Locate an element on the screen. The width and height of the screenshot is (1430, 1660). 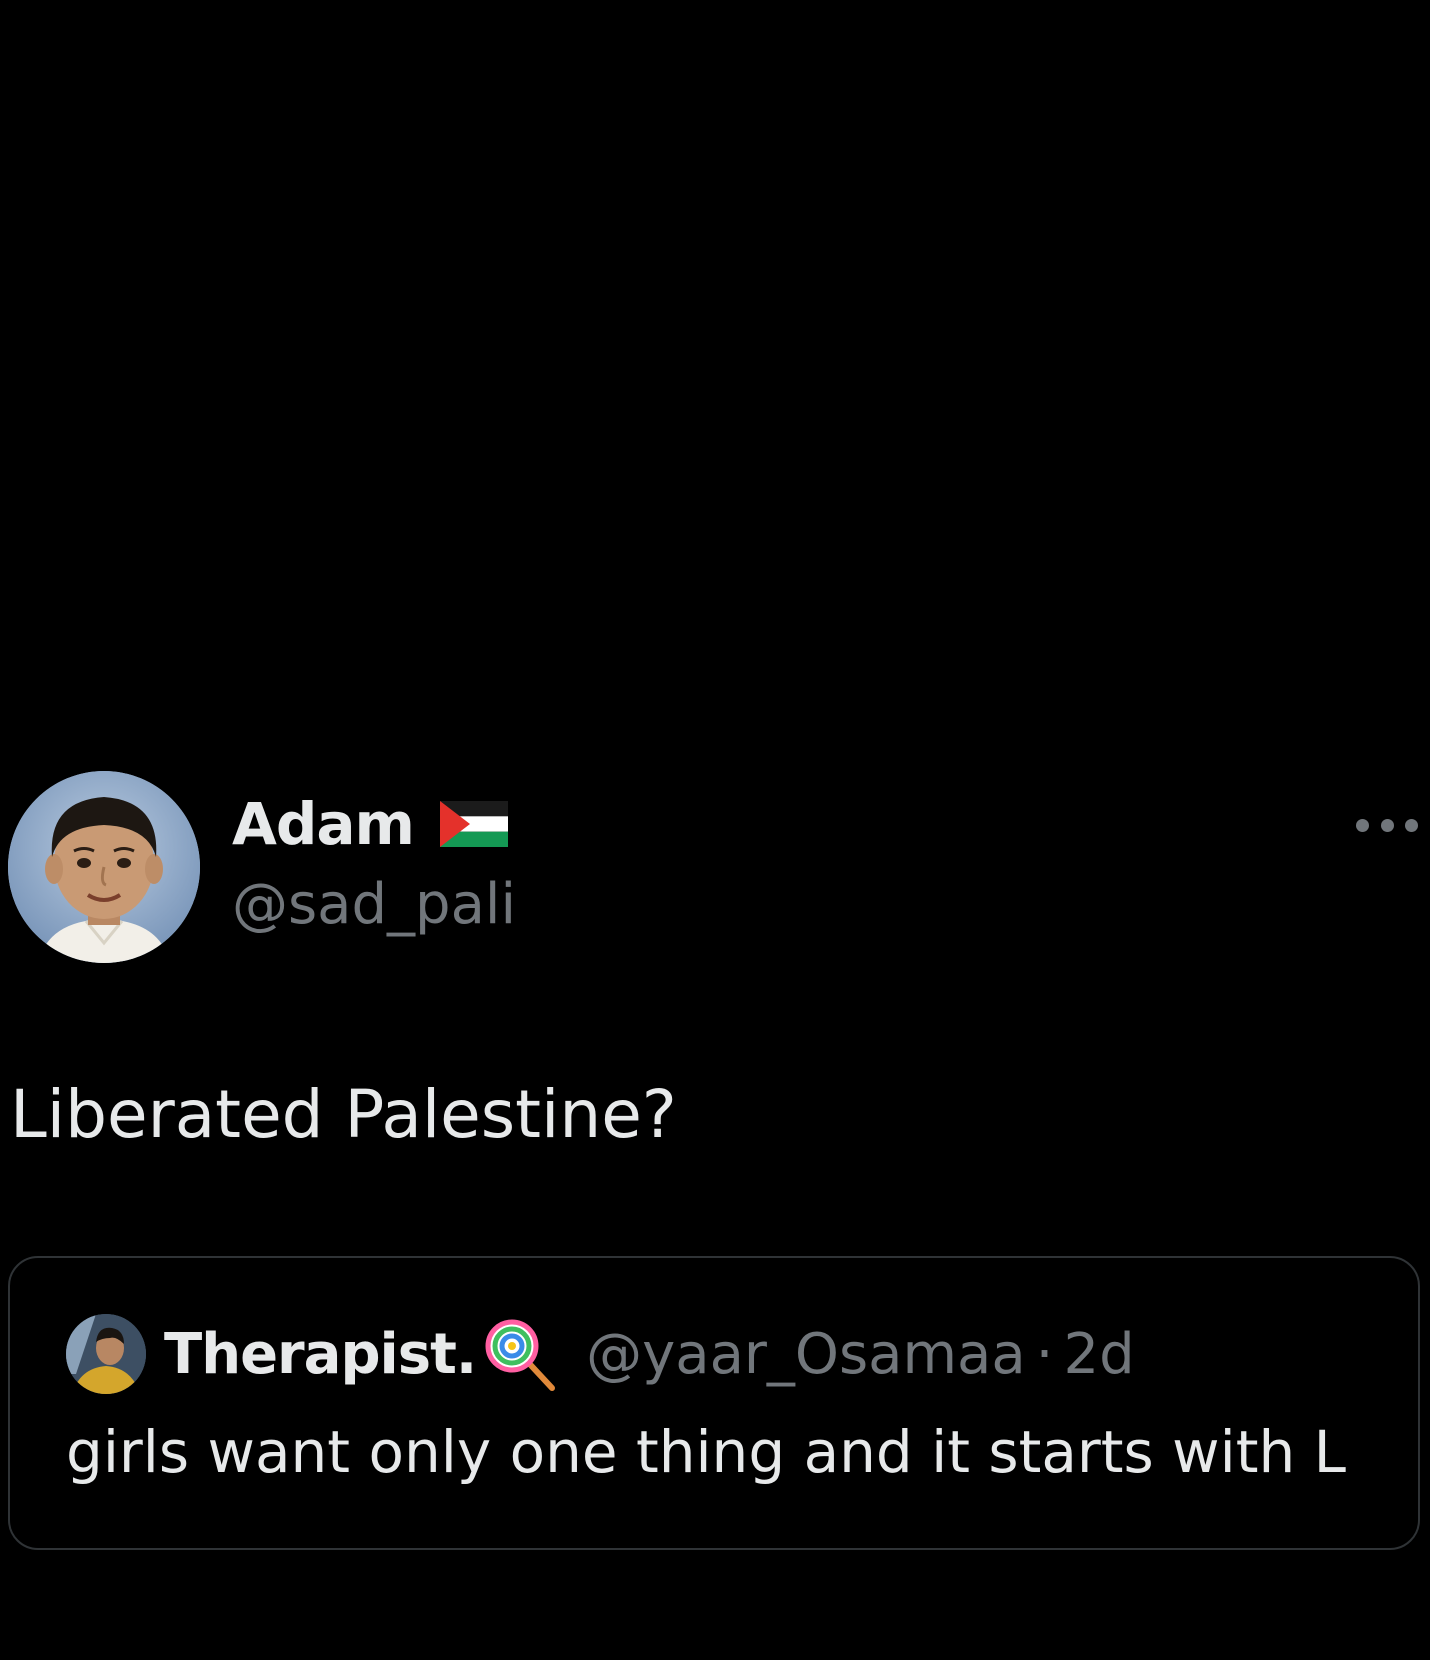
quoted-tweet-header: Therapist. @yaar_Osamaa · 2d is located at coordinates (600, 1354).